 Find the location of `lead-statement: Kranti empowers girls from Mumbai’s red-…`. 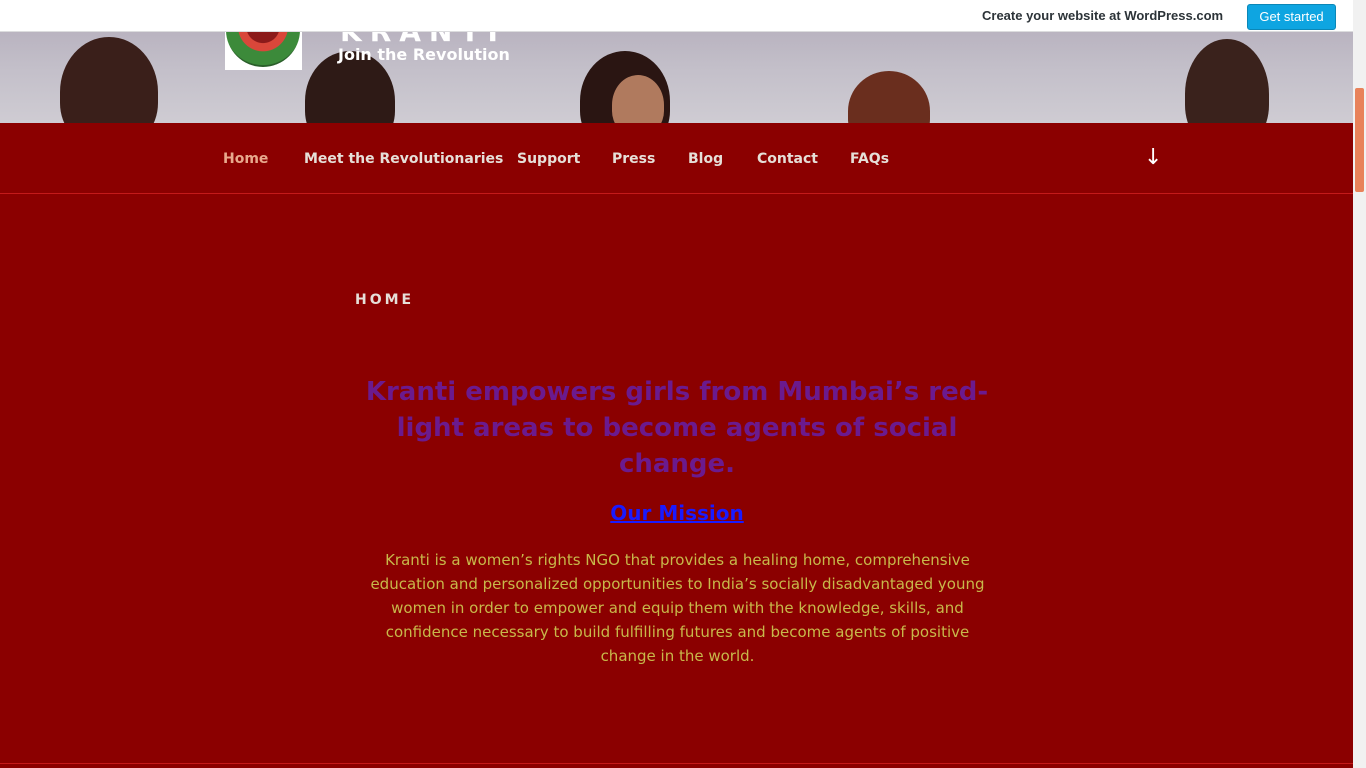

lead-statement: Kranti empowers girls from Mumbai’s red-… is located at coordinates (677, 428).